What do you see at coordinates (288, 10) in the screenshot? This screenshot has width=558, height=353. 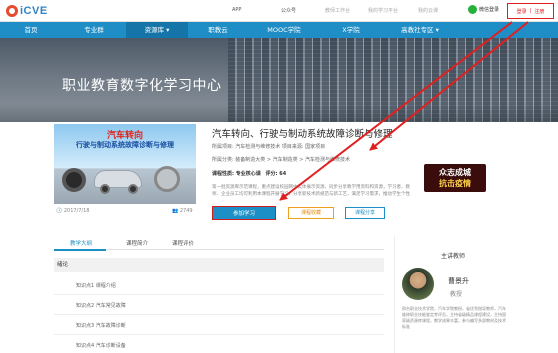 I see `official-account-link: 公众号` at bounding box center [288, 10].